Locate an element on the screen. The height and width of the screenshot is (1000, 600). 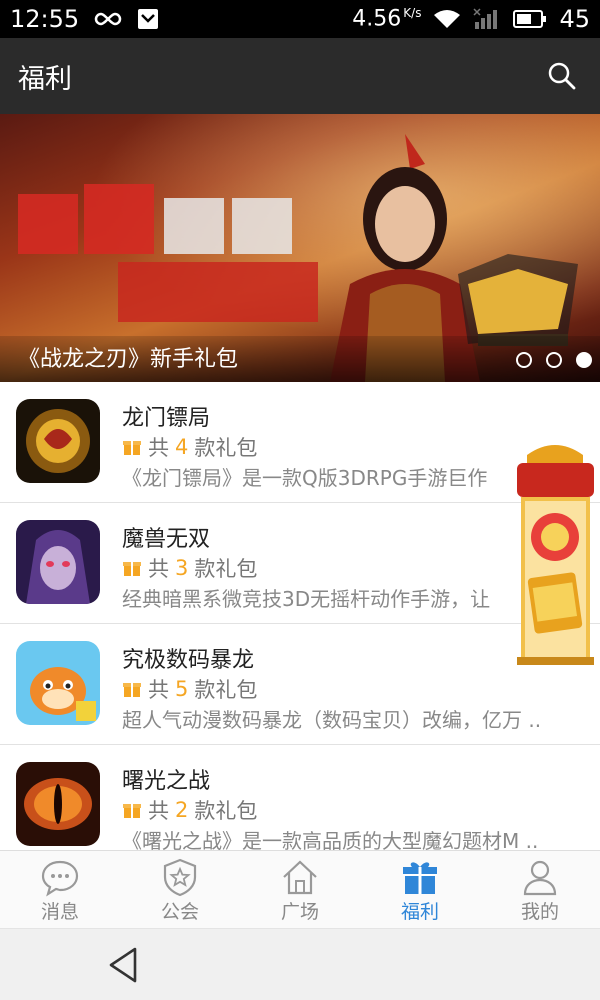
list-item: 龙门镖局 共 4 款礼包 《龙门镖局》是一款Q版3DRPG手游巨作 is located at coordinates (300, 442).